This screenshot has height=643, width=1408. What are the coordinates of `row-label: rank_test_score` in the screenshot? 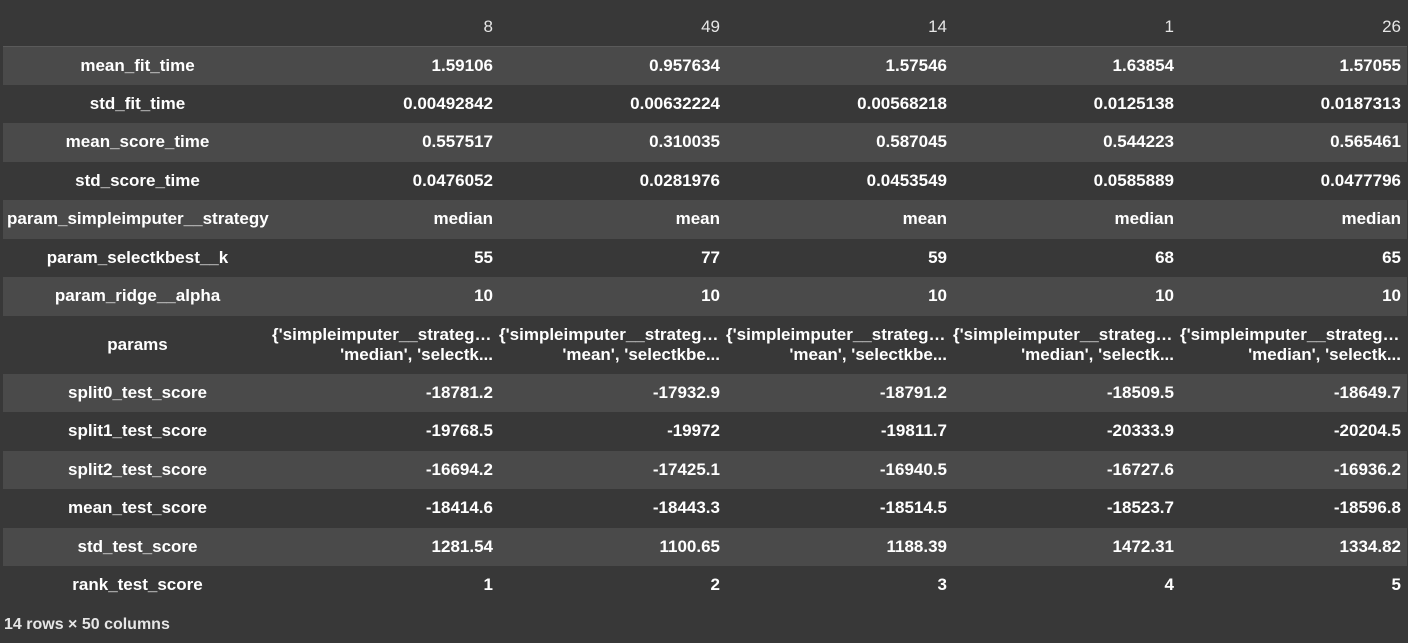 It's located at (137, 585).